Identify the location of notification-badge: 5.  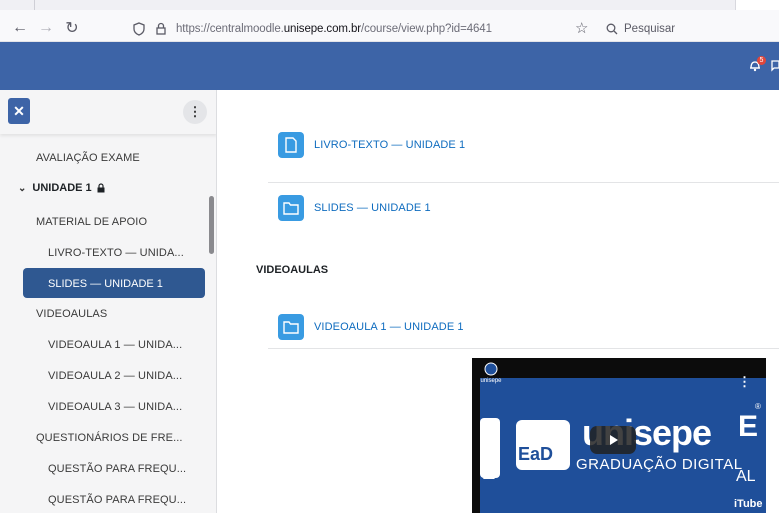
(761, 60).